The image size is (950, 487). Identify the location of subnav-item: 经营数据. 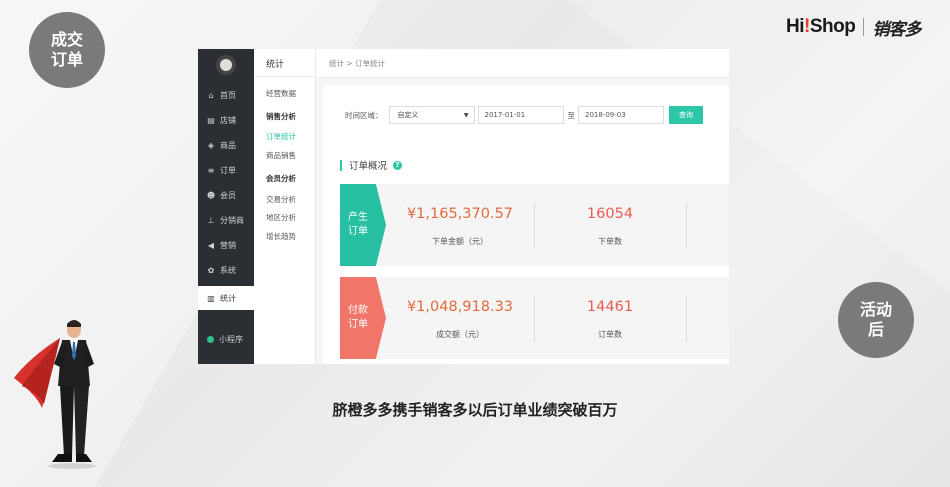
(281, 93).